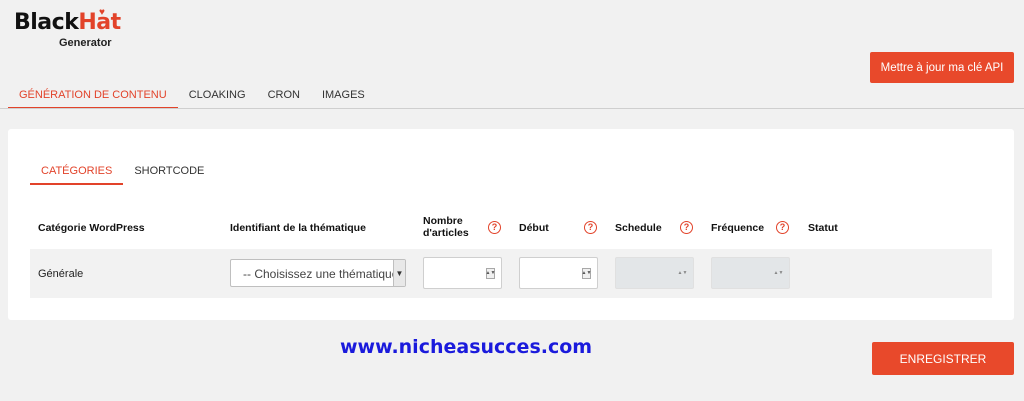 The image size is (1024, 401). What do you see at coordinates (85, 43) in the screenshot?
I see `logo-subtitle: Generator` at bounding box center [85, 43].